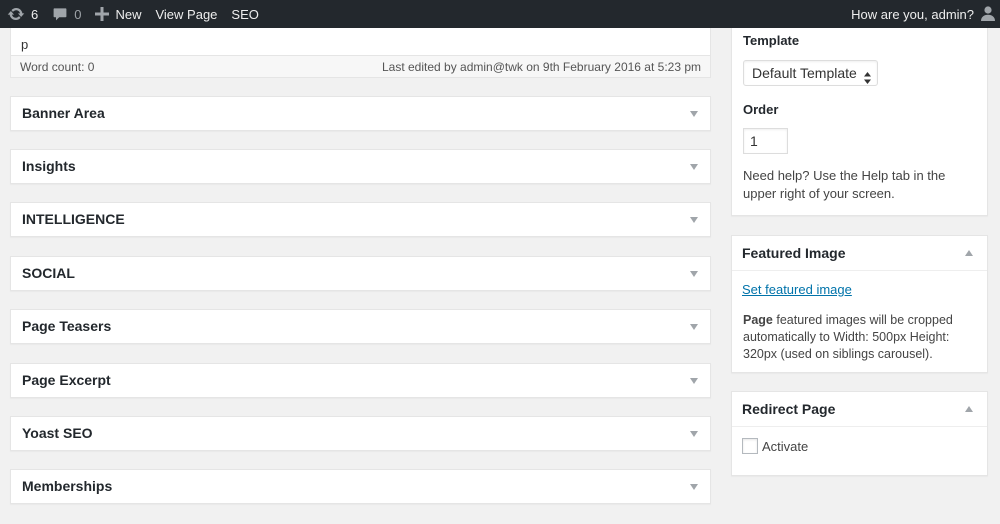 The width and height of the screenshot is (1000, 524). I want to click on activate-checkbox, so click(750, 446).